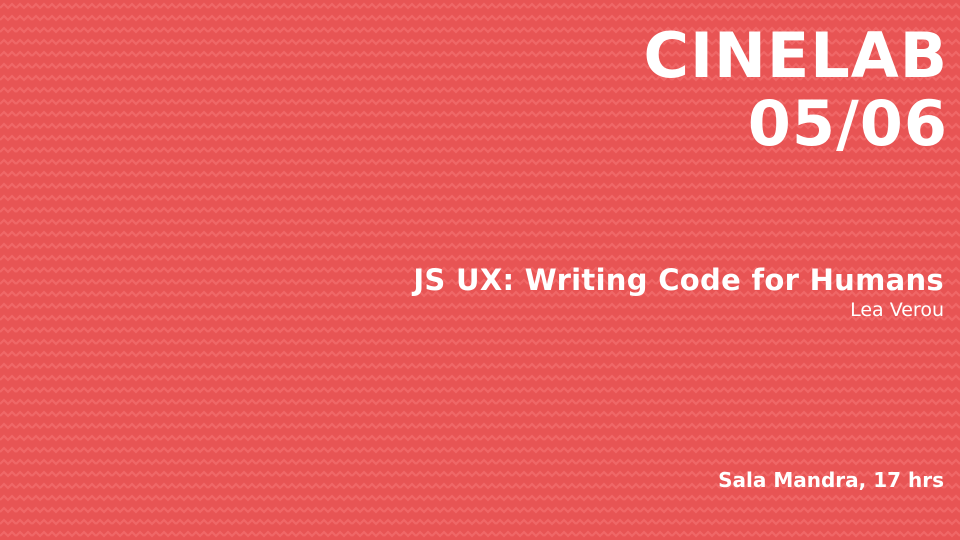 The height and width of the screenshot is (540, 960). I want to click on event-name: CINELAB, so click(795, 55).